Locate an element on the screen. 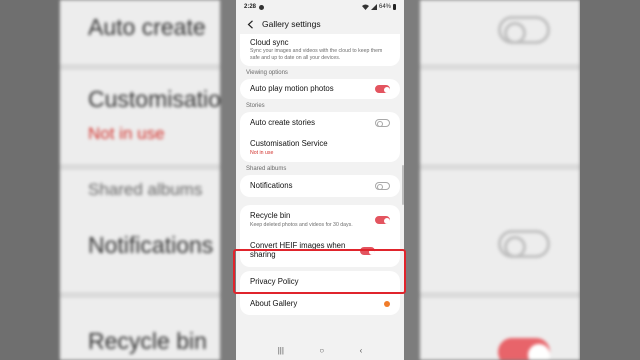 The image size is (640, 360). auto-play-toggle is located at coordinates (382, 89).